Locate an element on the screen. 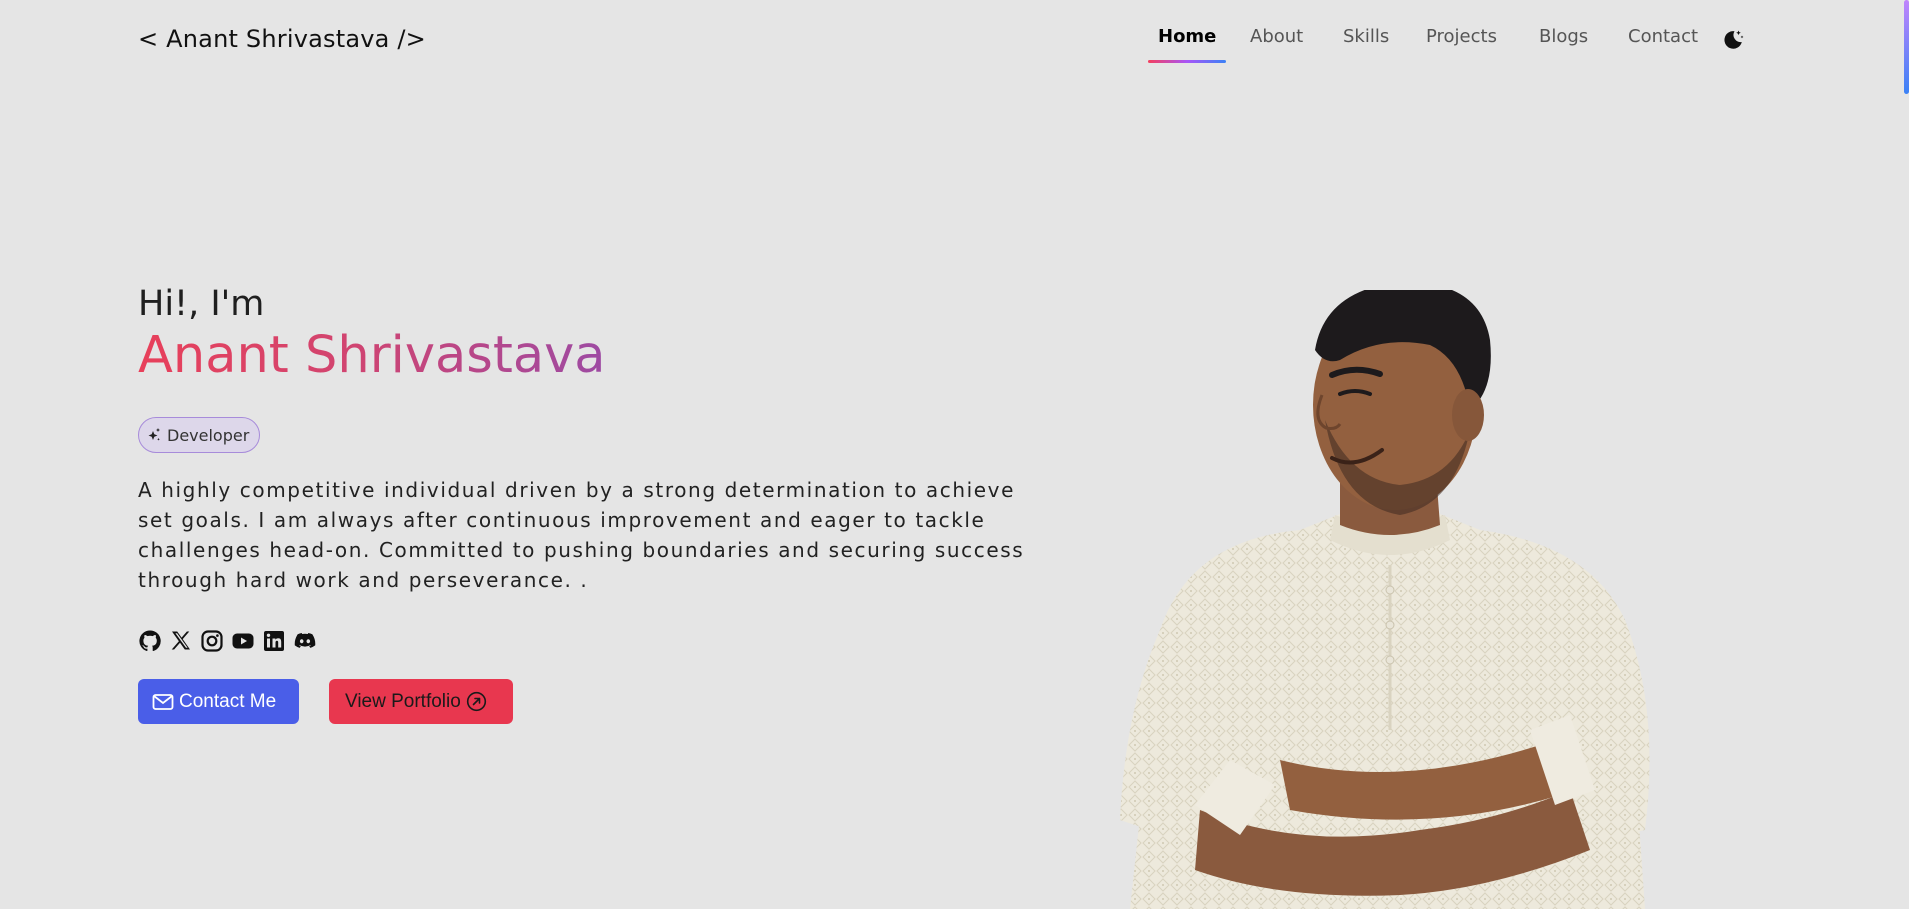  nav-home: Home is located at coordinates (1187, 44).